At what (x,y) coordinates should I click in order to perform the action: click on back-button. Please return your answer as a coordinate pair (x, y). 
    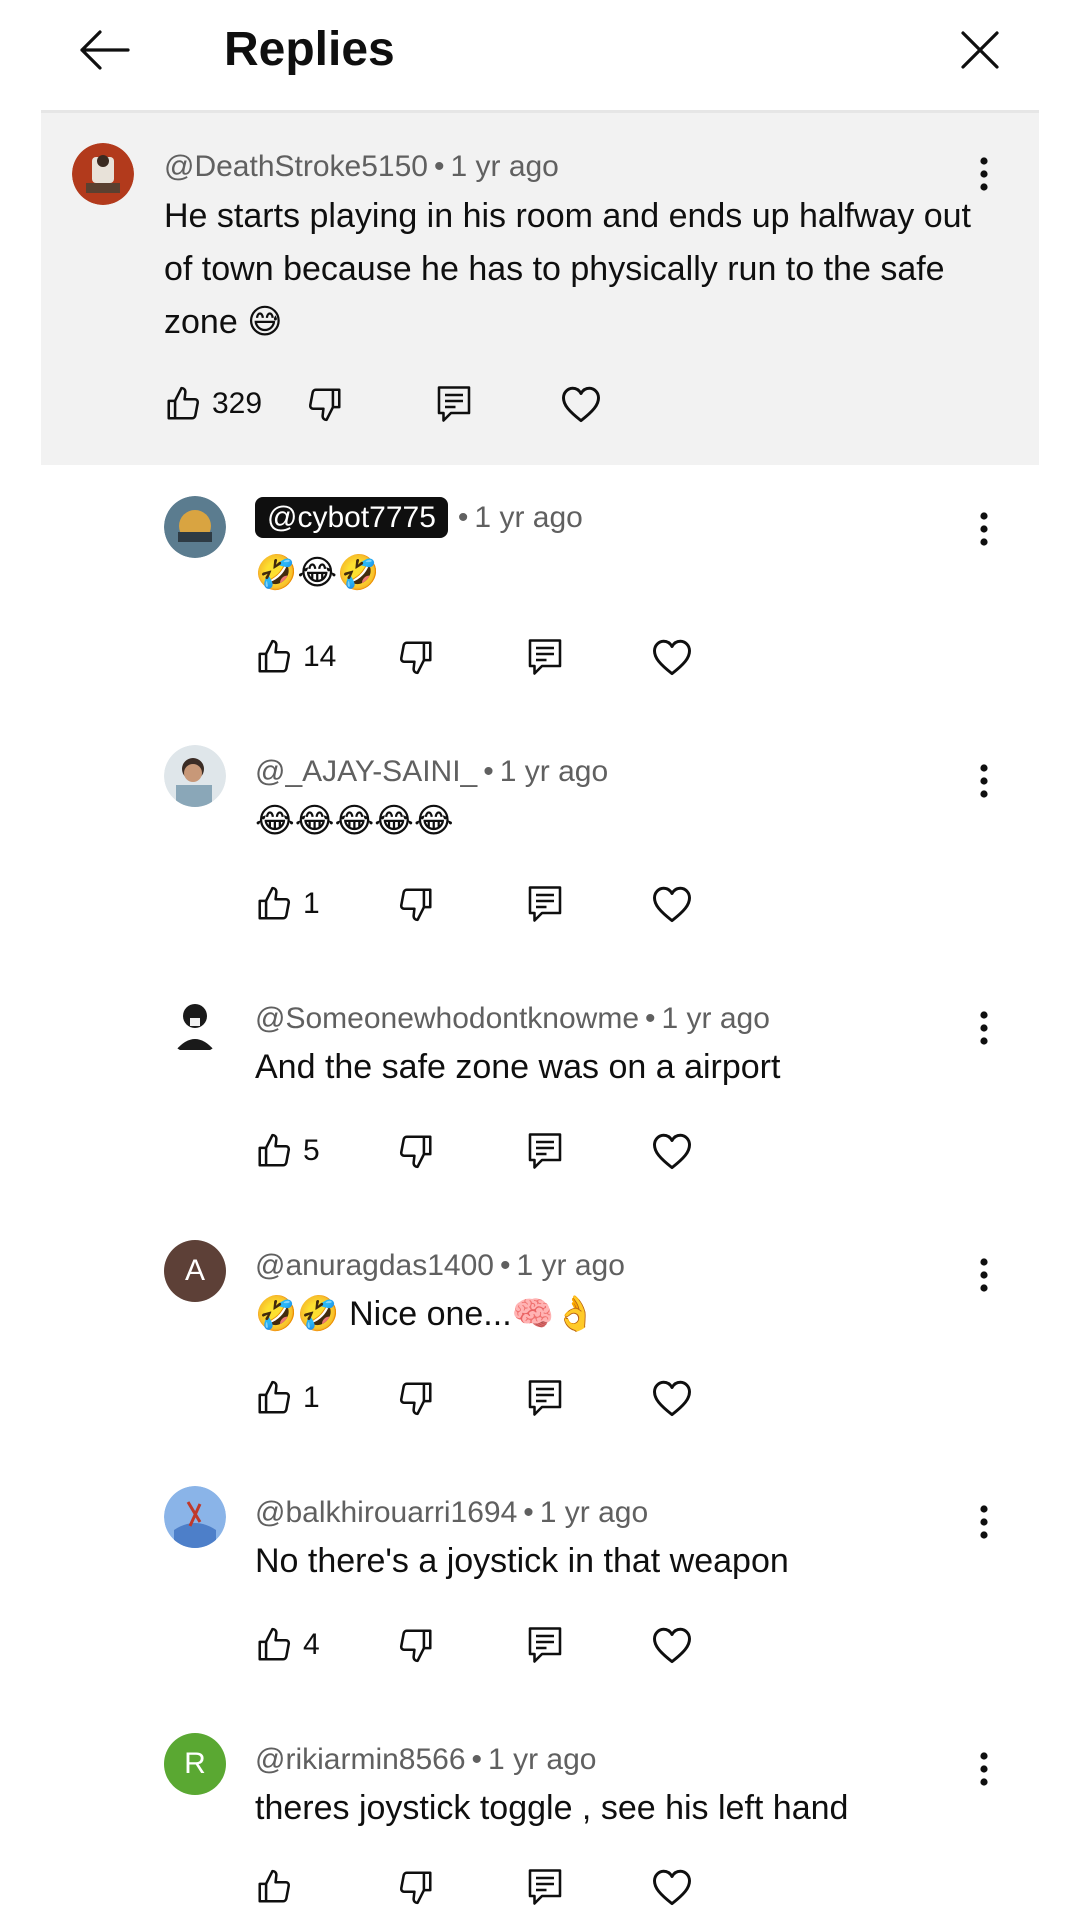
    Looking at the image, I should click on (104, 50).